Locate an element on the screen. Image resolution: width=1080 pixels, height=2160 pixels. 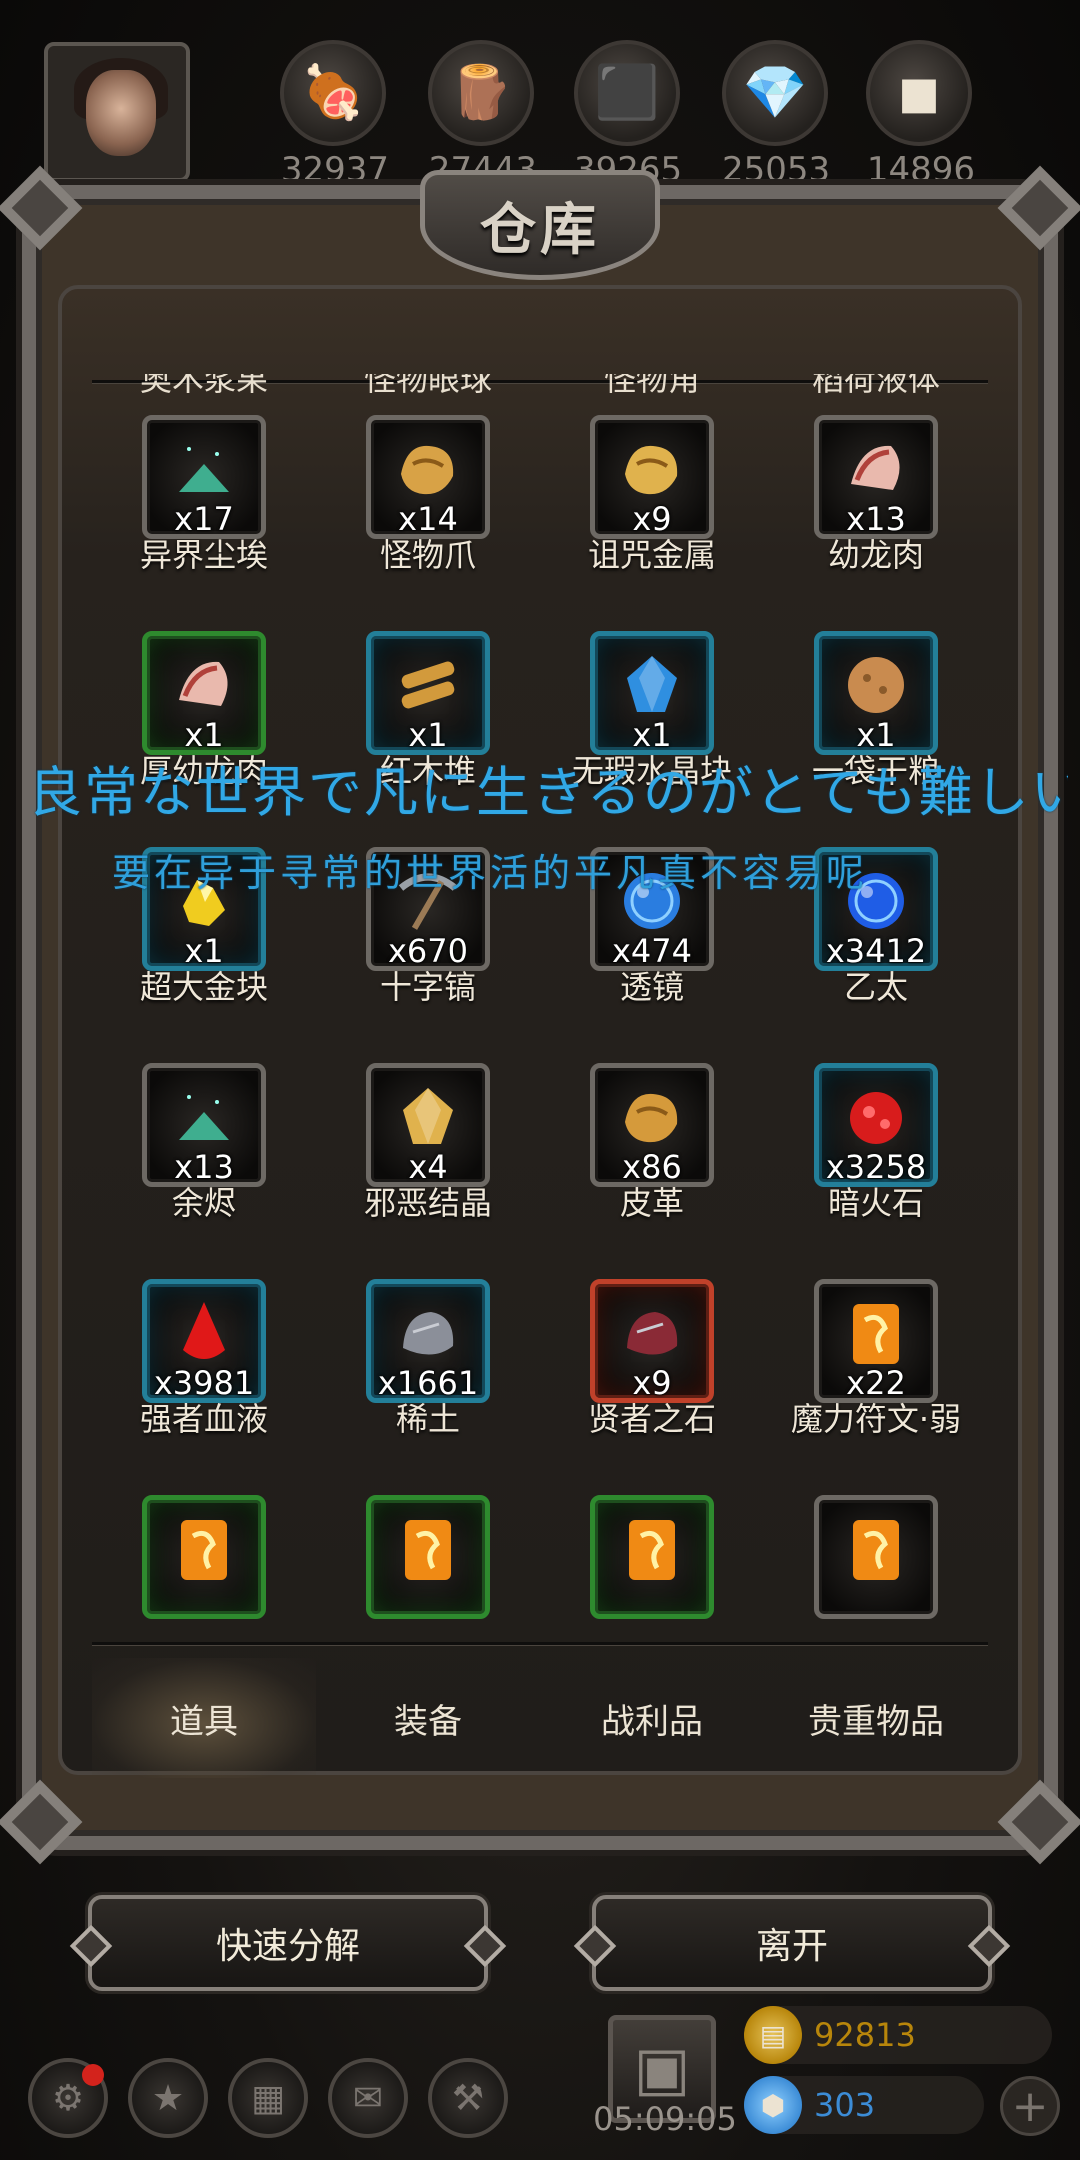
divider is located at coordinates (540, 1643).